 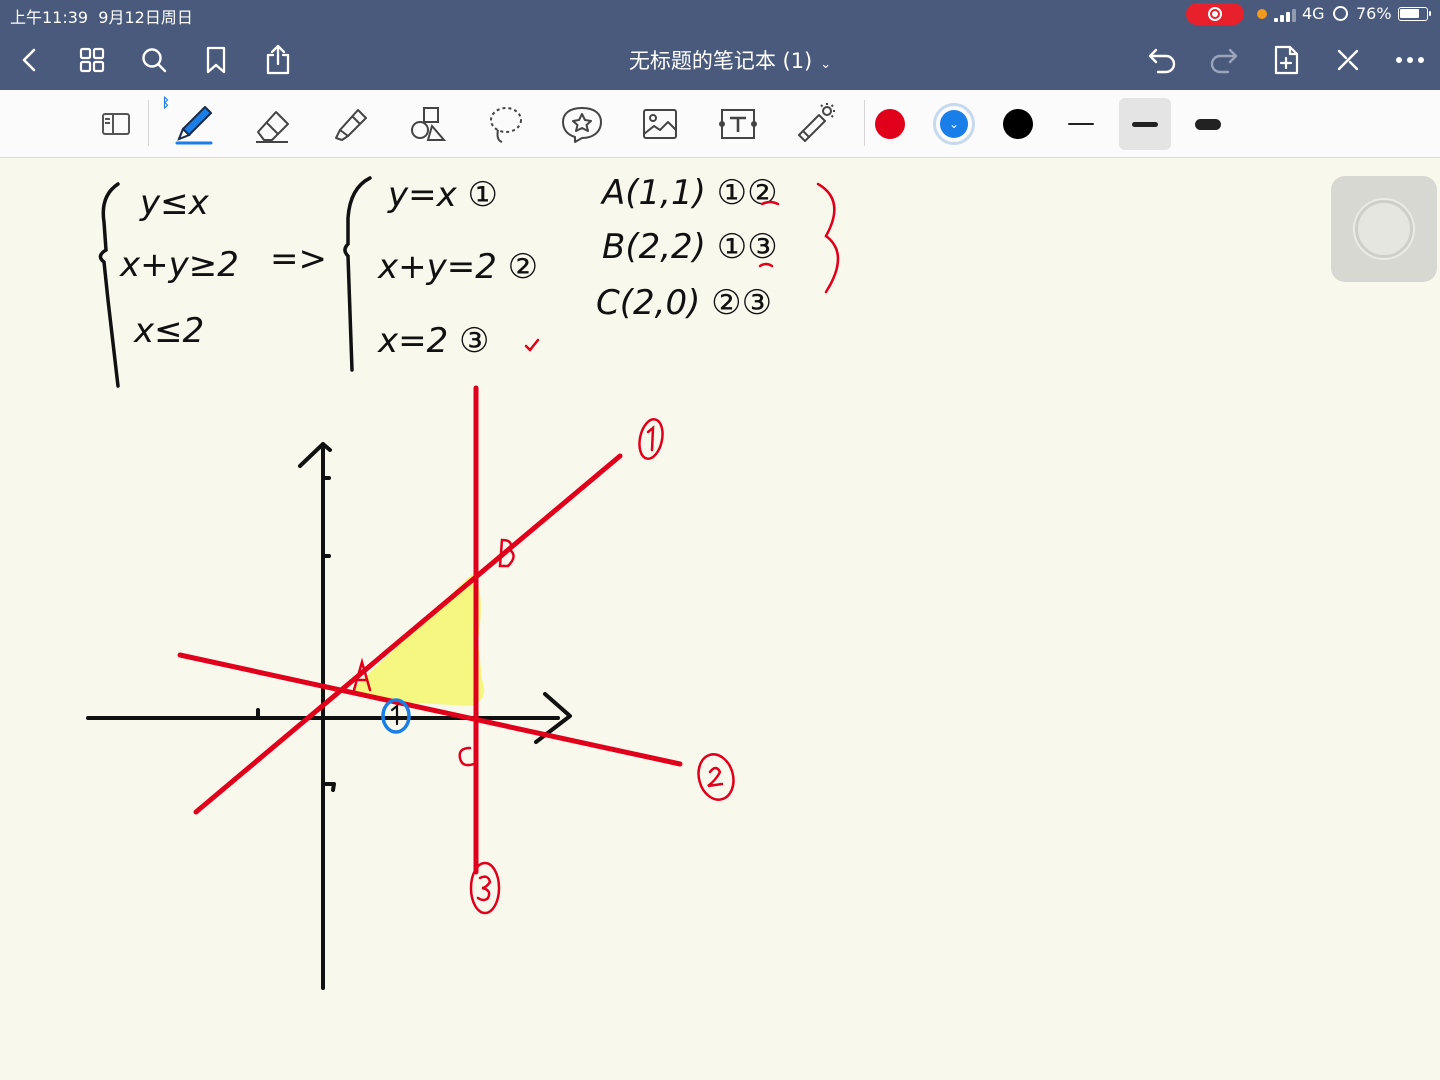 What do you see at coordinates (582, 124) in the screenshot?
I see `sticker-icon` at bounding box center [582, 124].